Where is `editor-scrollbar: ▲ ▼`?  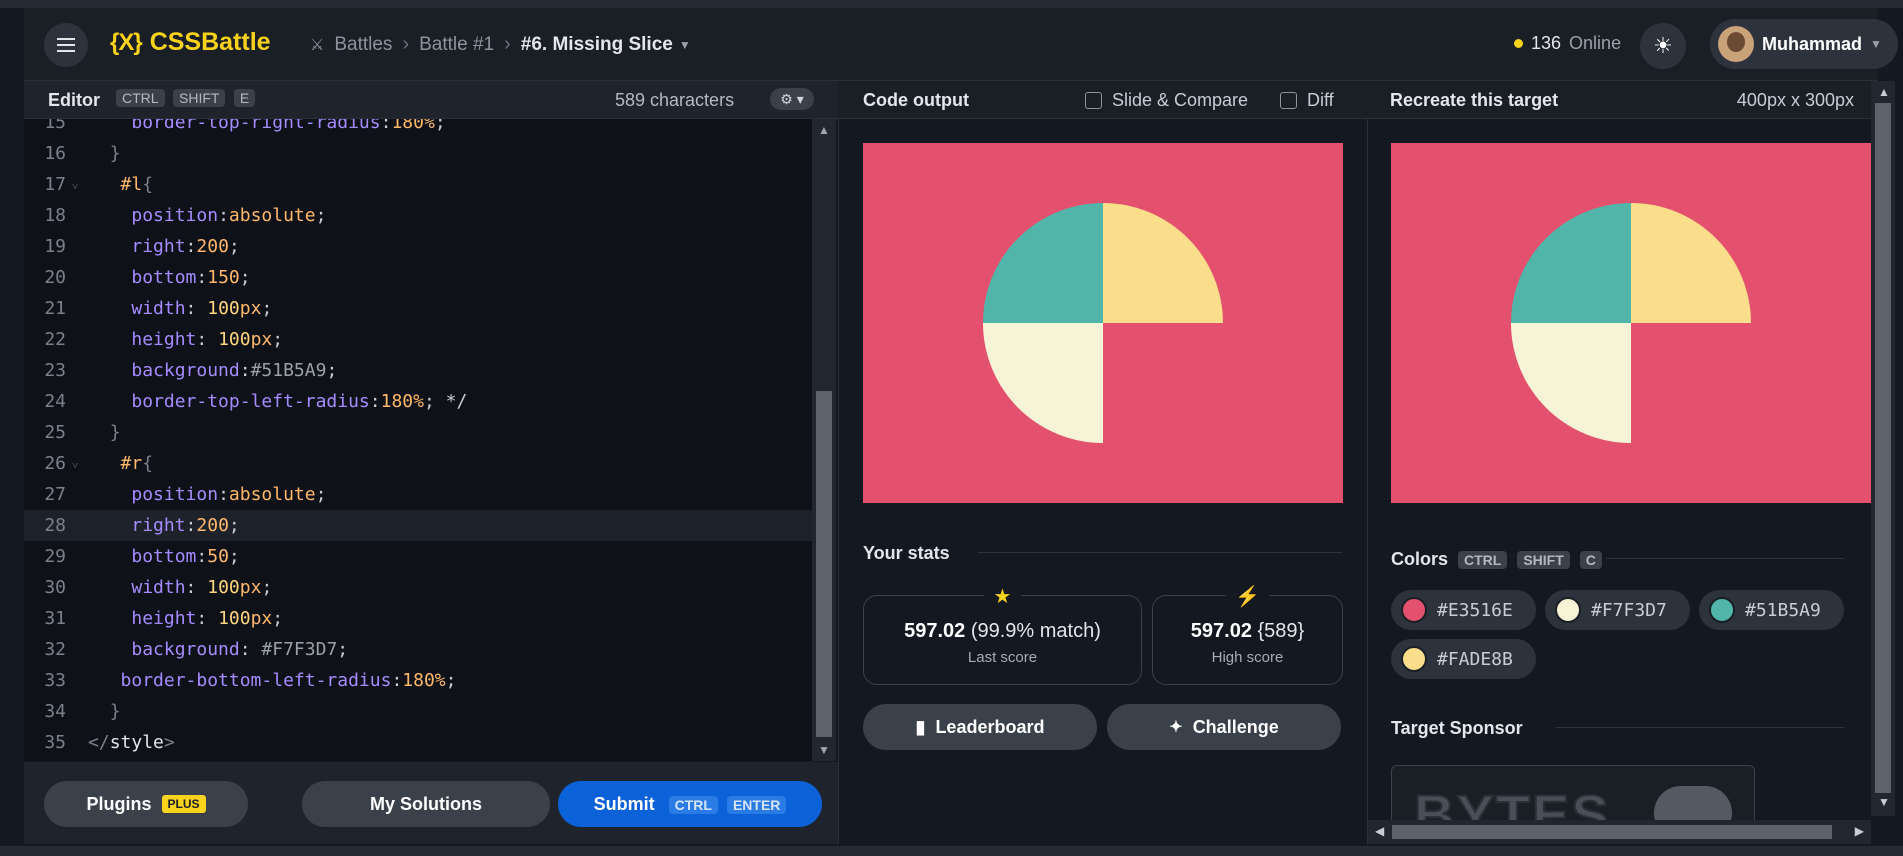 editor-scrollbar: ▲ ▼ is located at coordinates (824, 440).